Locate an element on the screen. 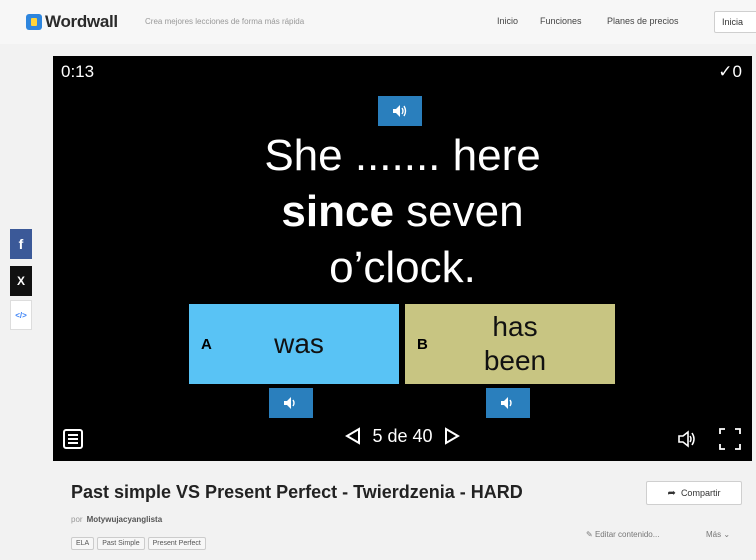  nav-planes: Planes de precios is located at coordinates (643, 21).